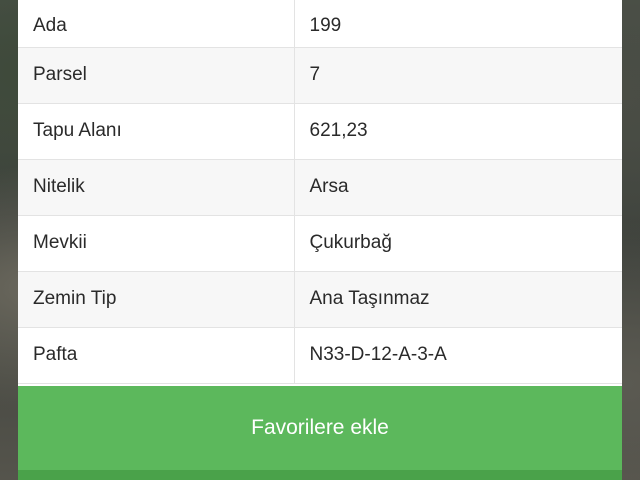 The image size is (640, 480). Describe the element at coordinates (458, 187) in the screenshot. I see `row-value-nitelik: Arsa` at that location.